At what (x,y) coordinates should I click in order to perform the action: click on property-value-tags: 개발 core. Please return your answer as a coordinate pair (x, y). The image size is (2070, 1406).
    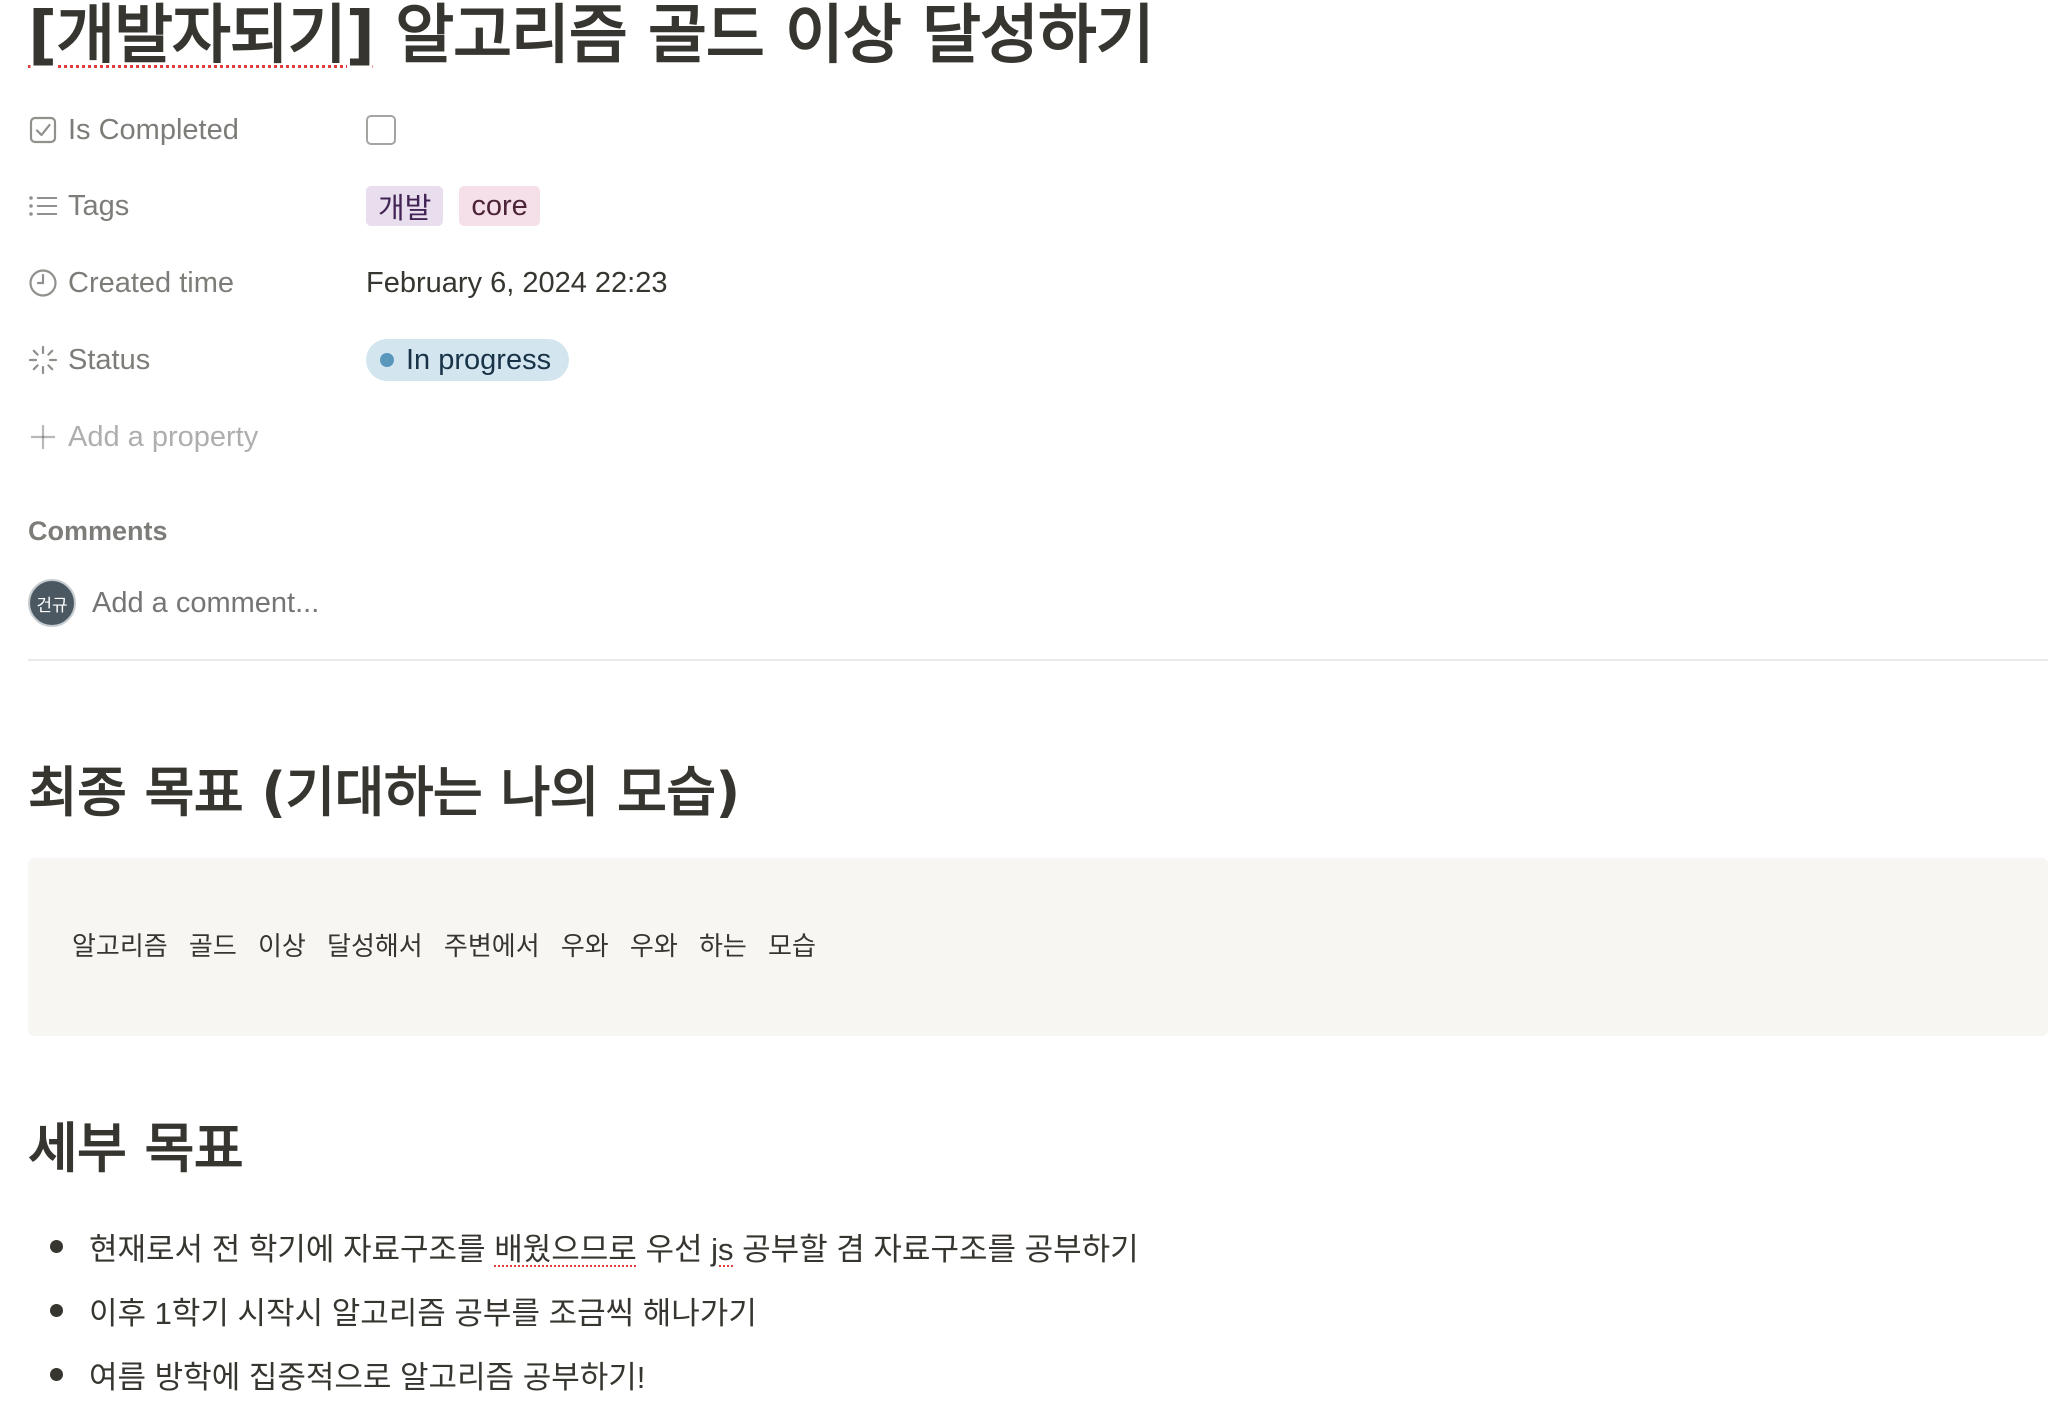
    Looking at the image, I should click on (461, 206).